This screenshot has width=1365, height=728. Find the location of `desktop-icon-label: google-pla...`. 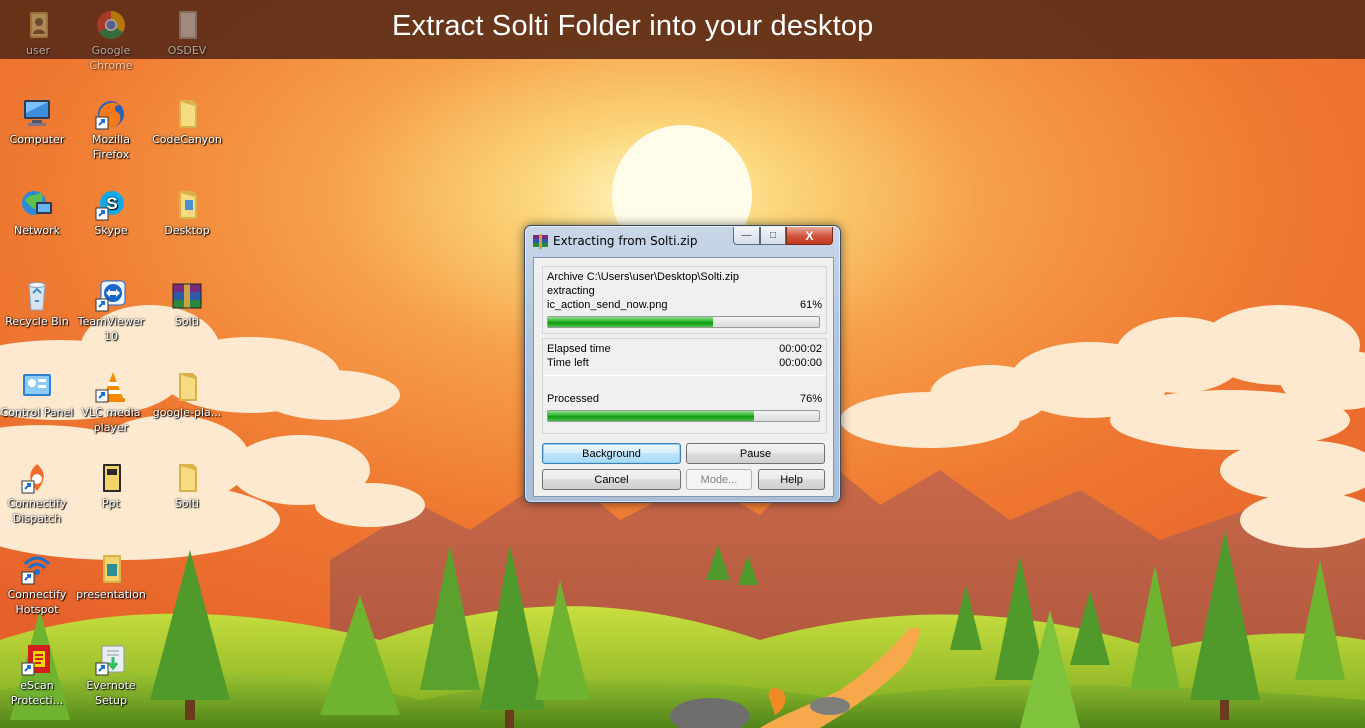

desktop-icon-label: google-pla... is located at coordinates (187, 412).